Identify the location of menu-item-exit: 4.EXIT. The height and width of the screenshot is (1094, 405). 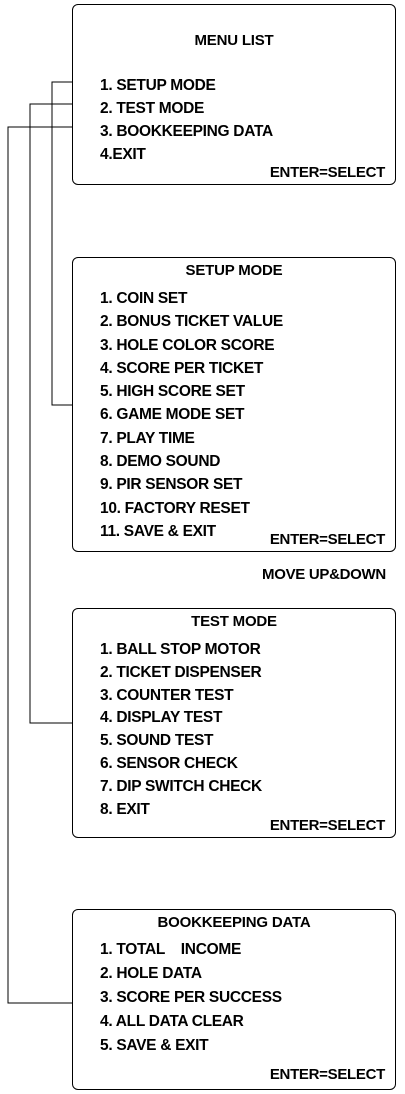
(186, 154).